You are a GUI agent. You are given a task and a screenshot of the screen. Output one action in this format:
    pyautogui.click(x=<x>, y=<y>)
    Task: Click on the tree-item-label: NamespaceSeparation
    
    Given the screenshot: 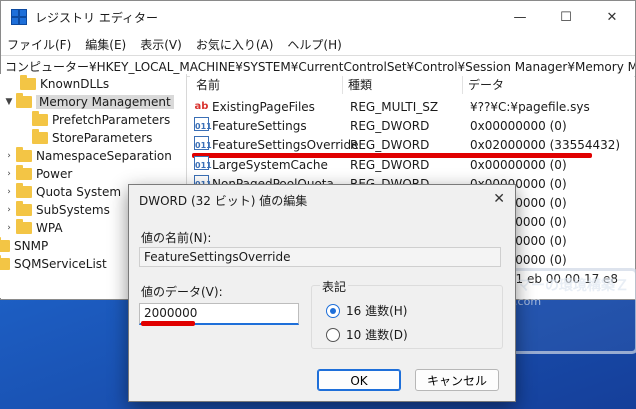 What is the action you would take?
    pyautogui.click(x=104, y=156)
    